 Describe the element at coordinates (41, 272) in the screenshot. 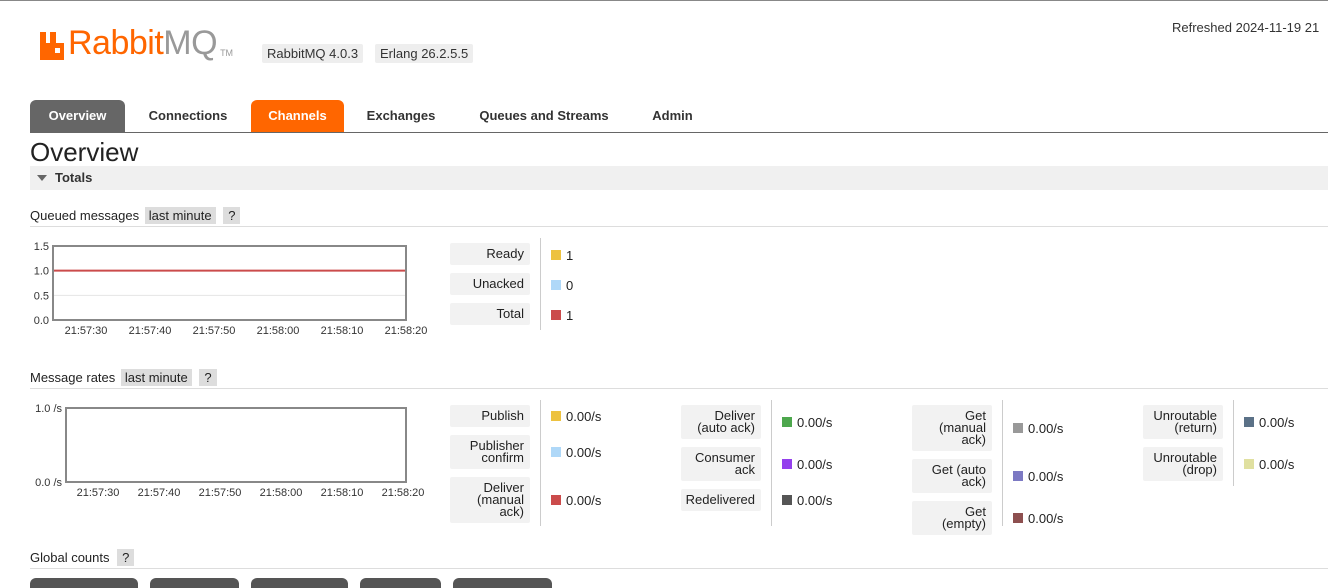

I see `y-tick-label: 1.0` at that location.